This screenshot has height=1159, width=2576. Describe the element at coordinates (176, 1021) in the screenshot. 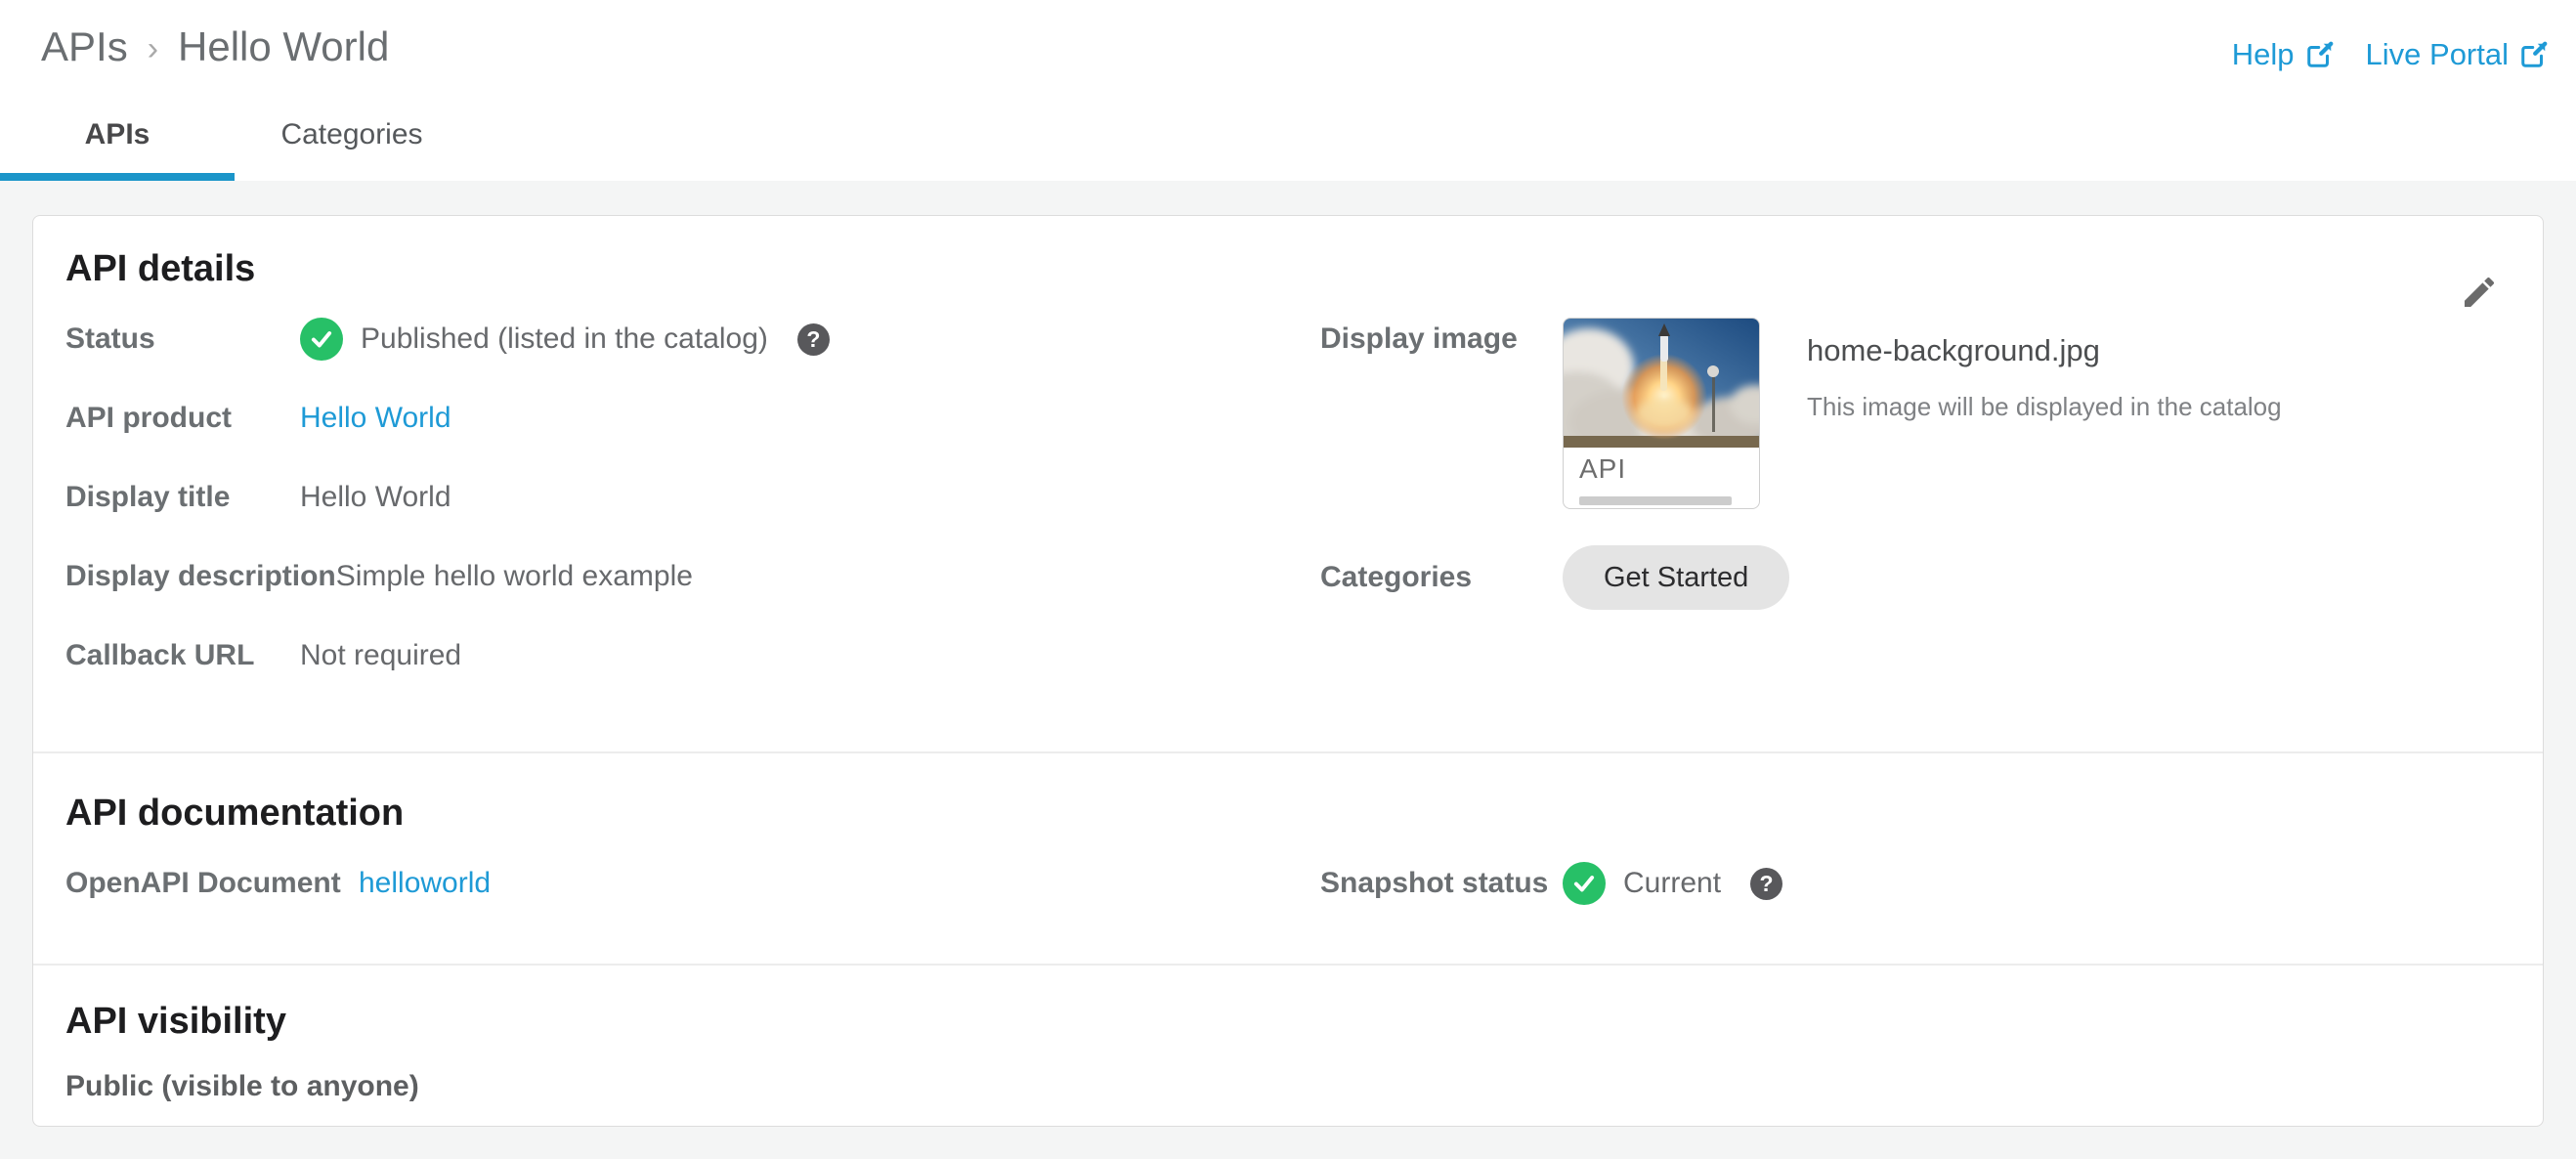

I see `api-visibility-title: API visibility` at that location.